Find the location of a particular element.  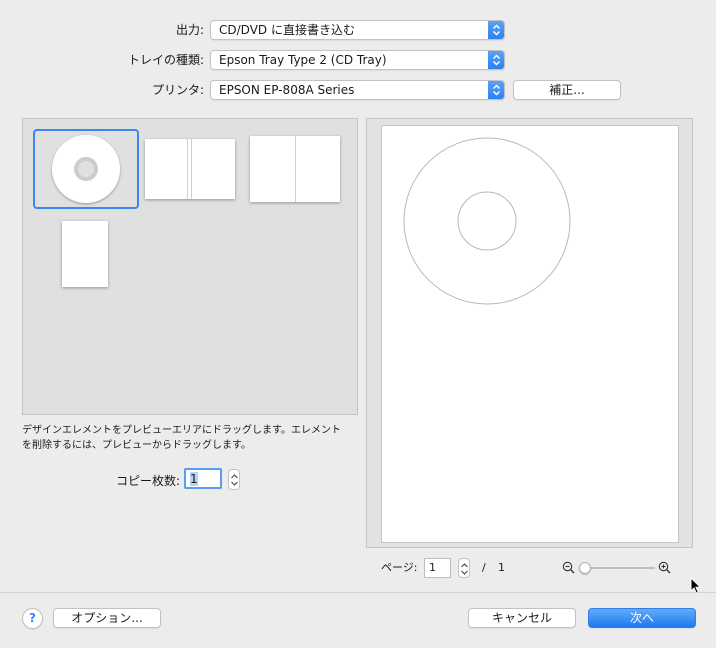

output-label: 出力: is located at coordinates (189, 30).